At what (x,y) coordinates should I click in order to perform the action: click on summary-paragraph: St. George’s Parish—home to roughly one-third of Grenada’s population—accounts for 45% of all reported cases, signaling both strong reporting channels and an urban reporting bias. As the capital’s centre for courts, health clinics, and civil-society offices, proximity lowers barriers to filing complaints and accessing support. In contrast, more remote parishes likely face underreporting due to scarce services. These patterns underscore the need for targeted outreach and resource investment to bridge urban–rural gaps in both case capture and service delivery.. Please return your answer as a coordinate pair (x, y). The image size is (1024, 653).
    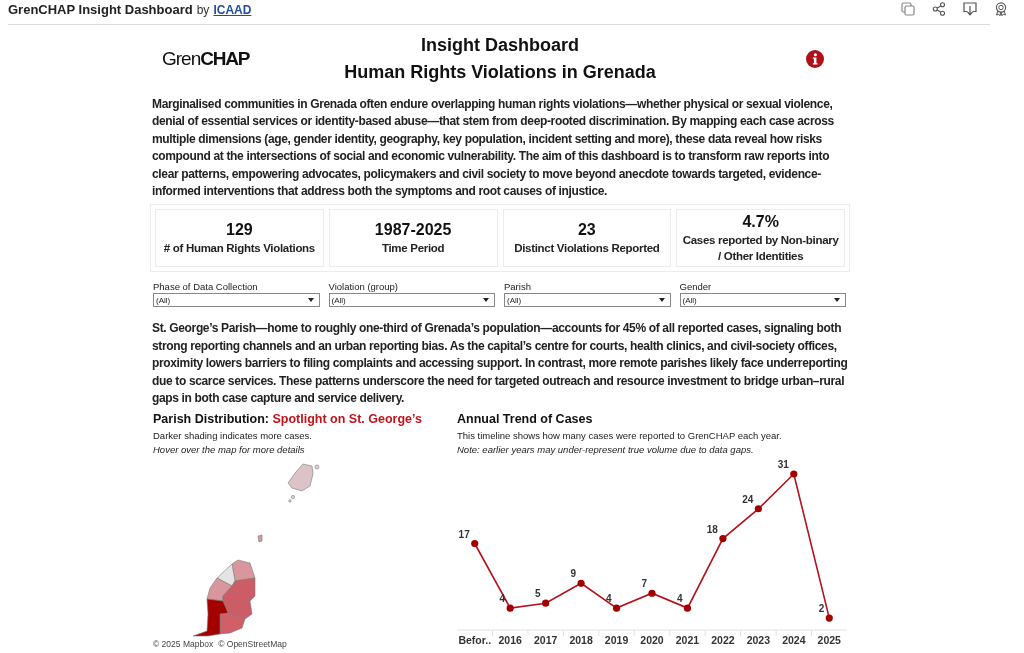
    Looking at the image, I should click on (500, 364).